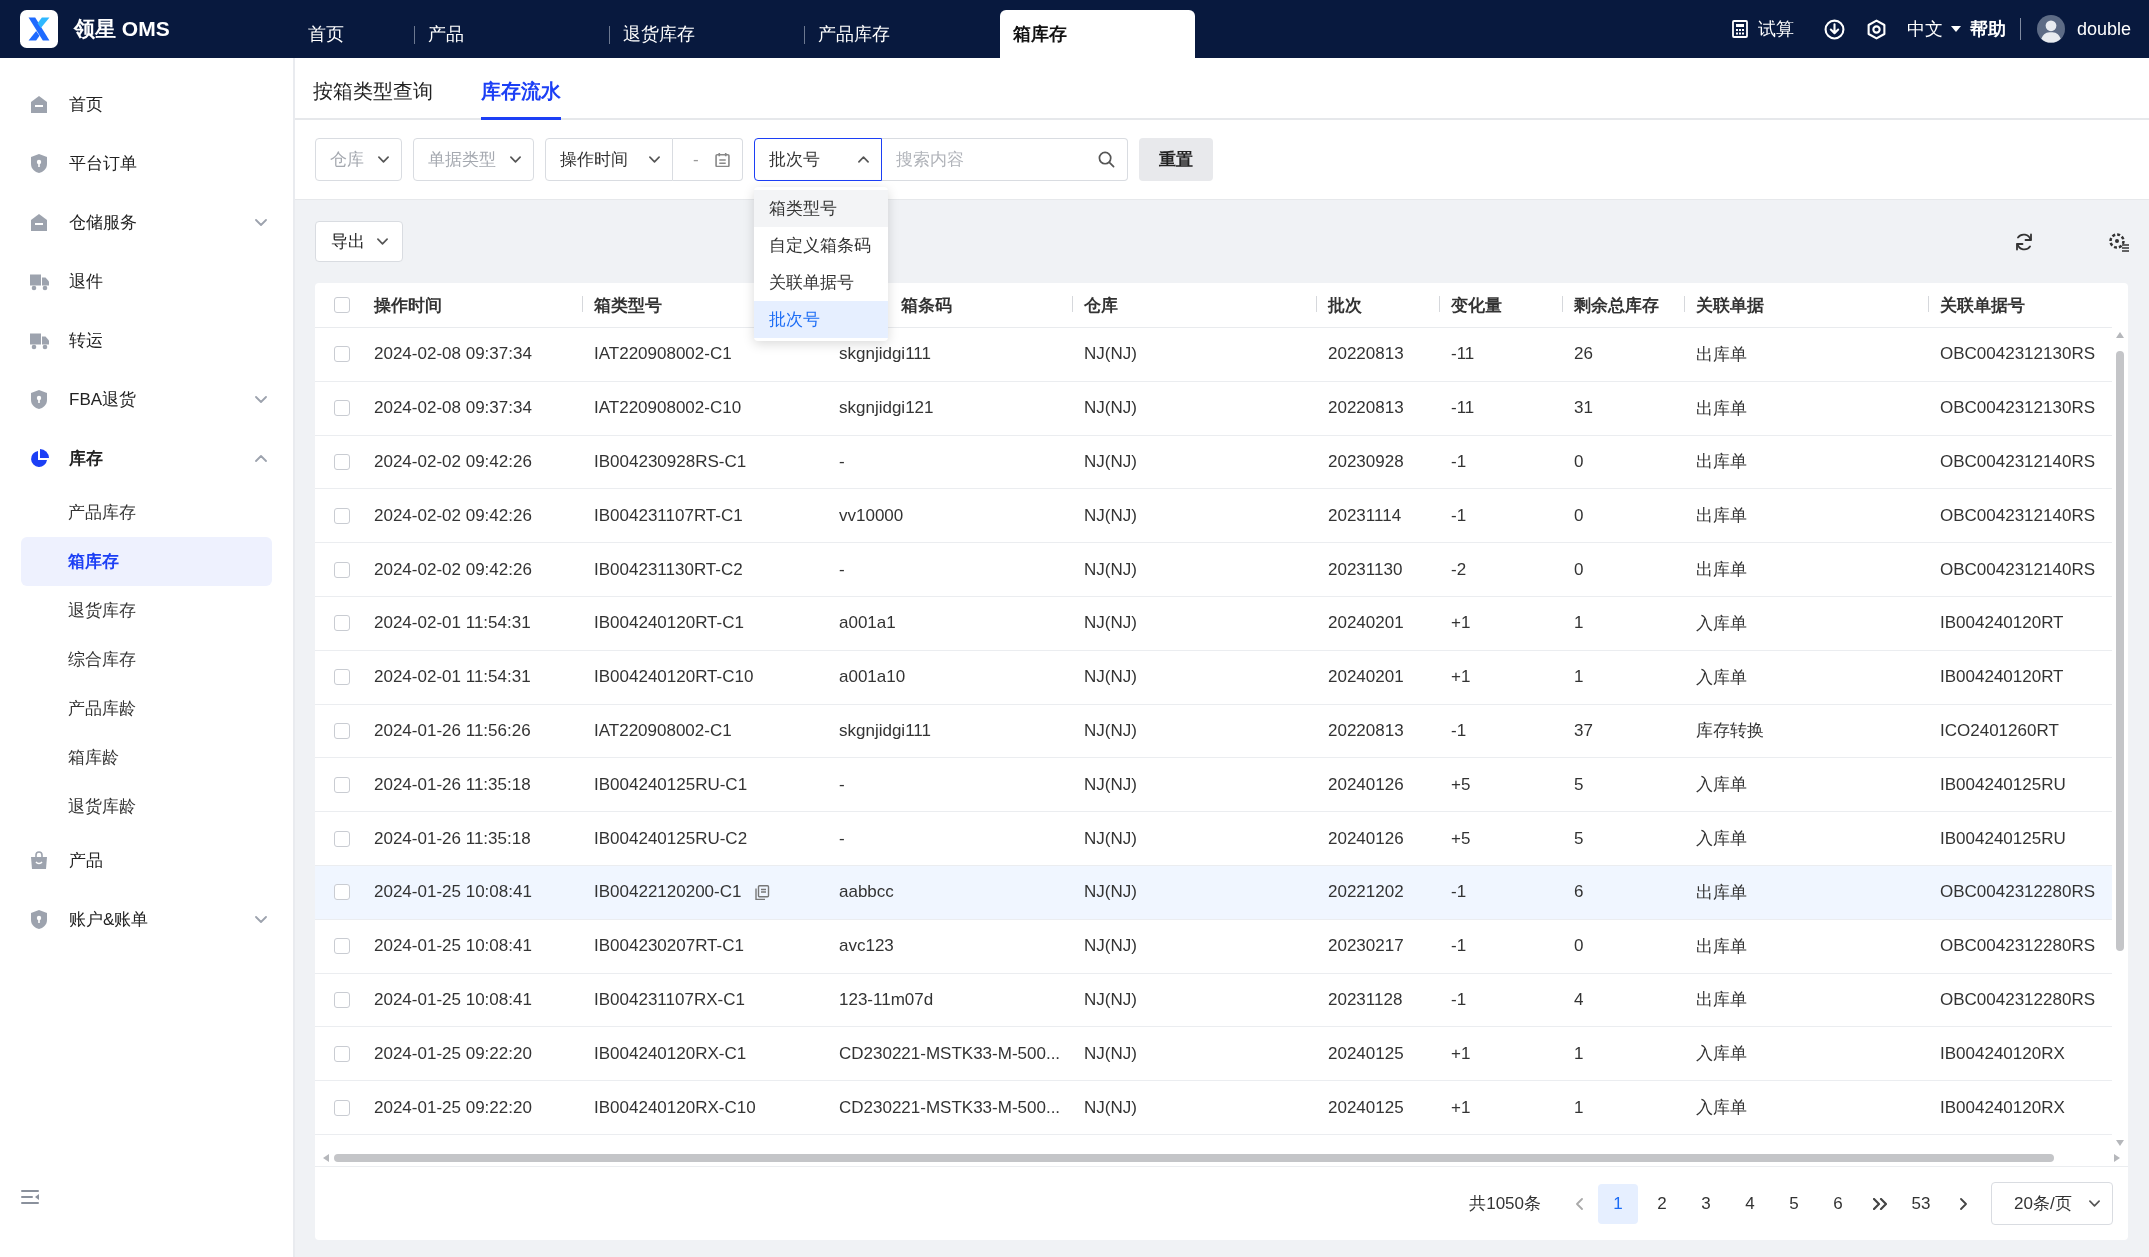 The height and width of the screenshot is (1257, 2149). Describe the element at coordinates (1583, 730) in the screenshot. I see `table-cell: 37` at that location.